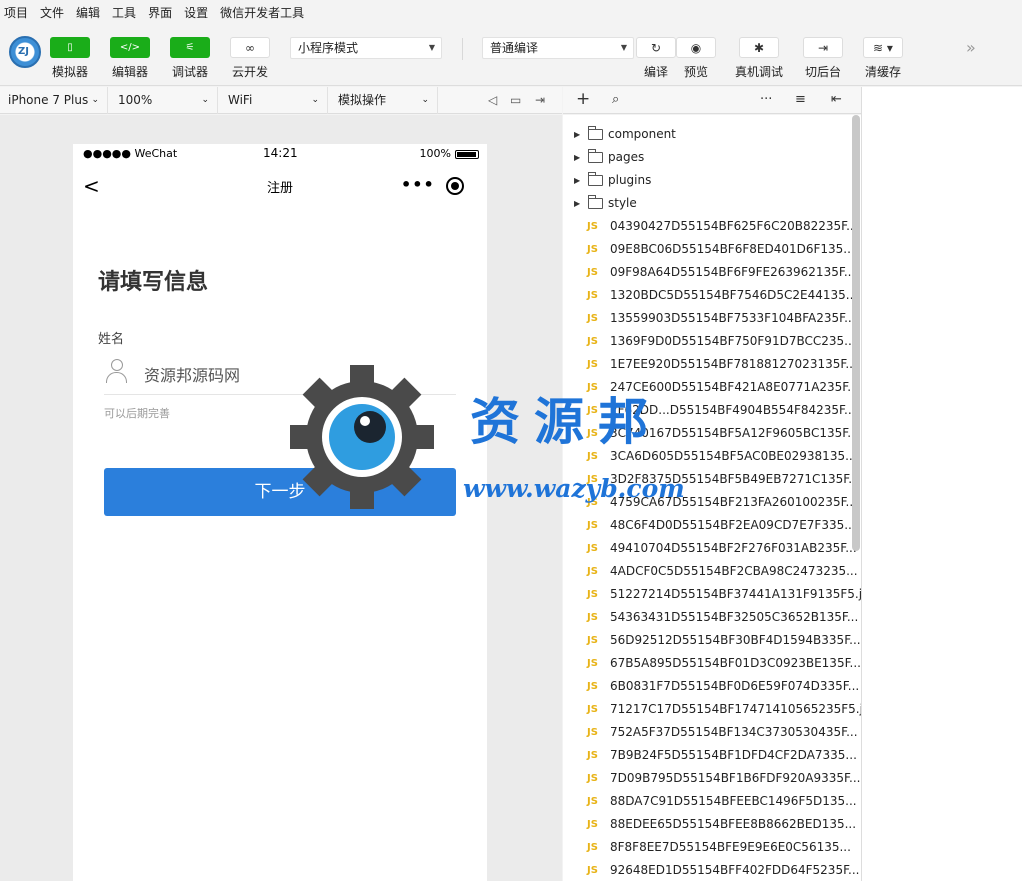  What do you see at coordinates (189, 72) in the screenshot?
I see `debugger-label: 调试器` at bounding box center [189, 72].